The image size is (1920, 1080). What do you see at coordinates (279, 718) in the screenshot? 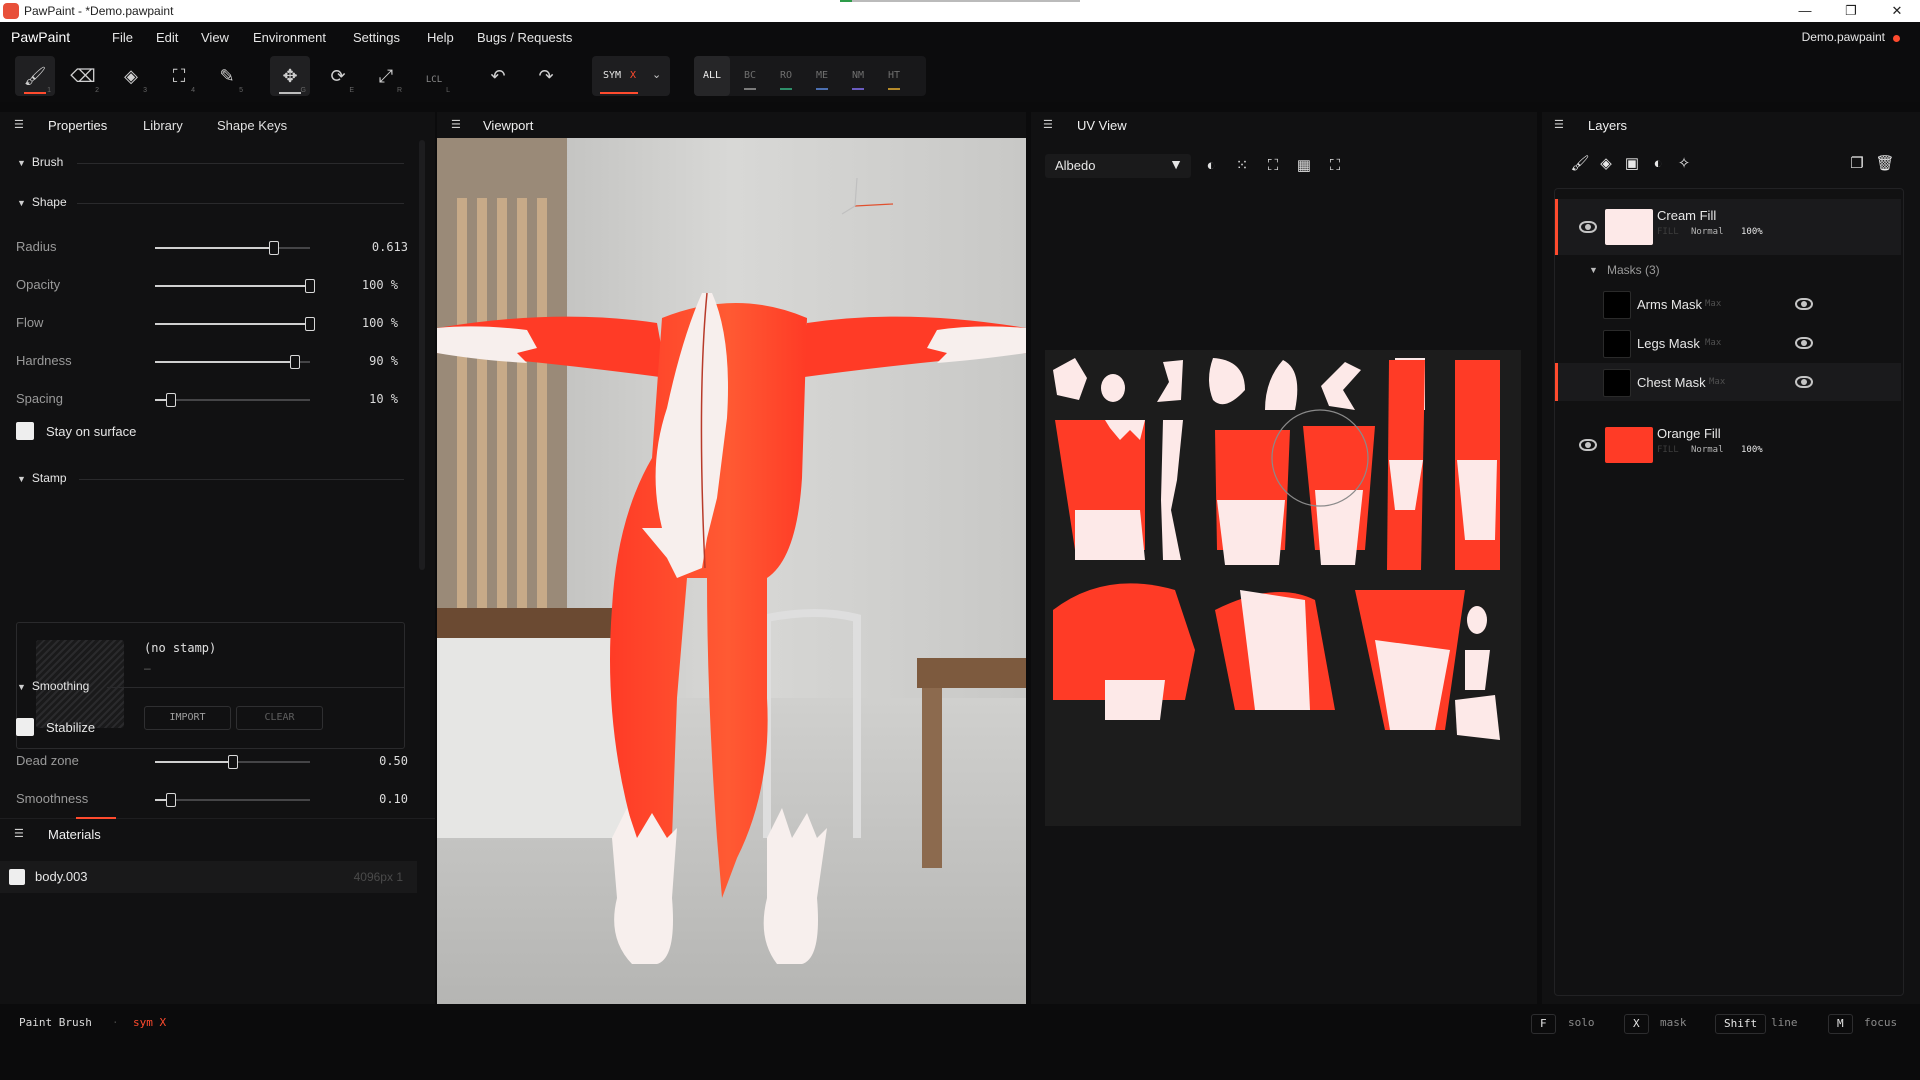
I see `clear-stamp-button: CLEAR` at bounding box center [279, 718].